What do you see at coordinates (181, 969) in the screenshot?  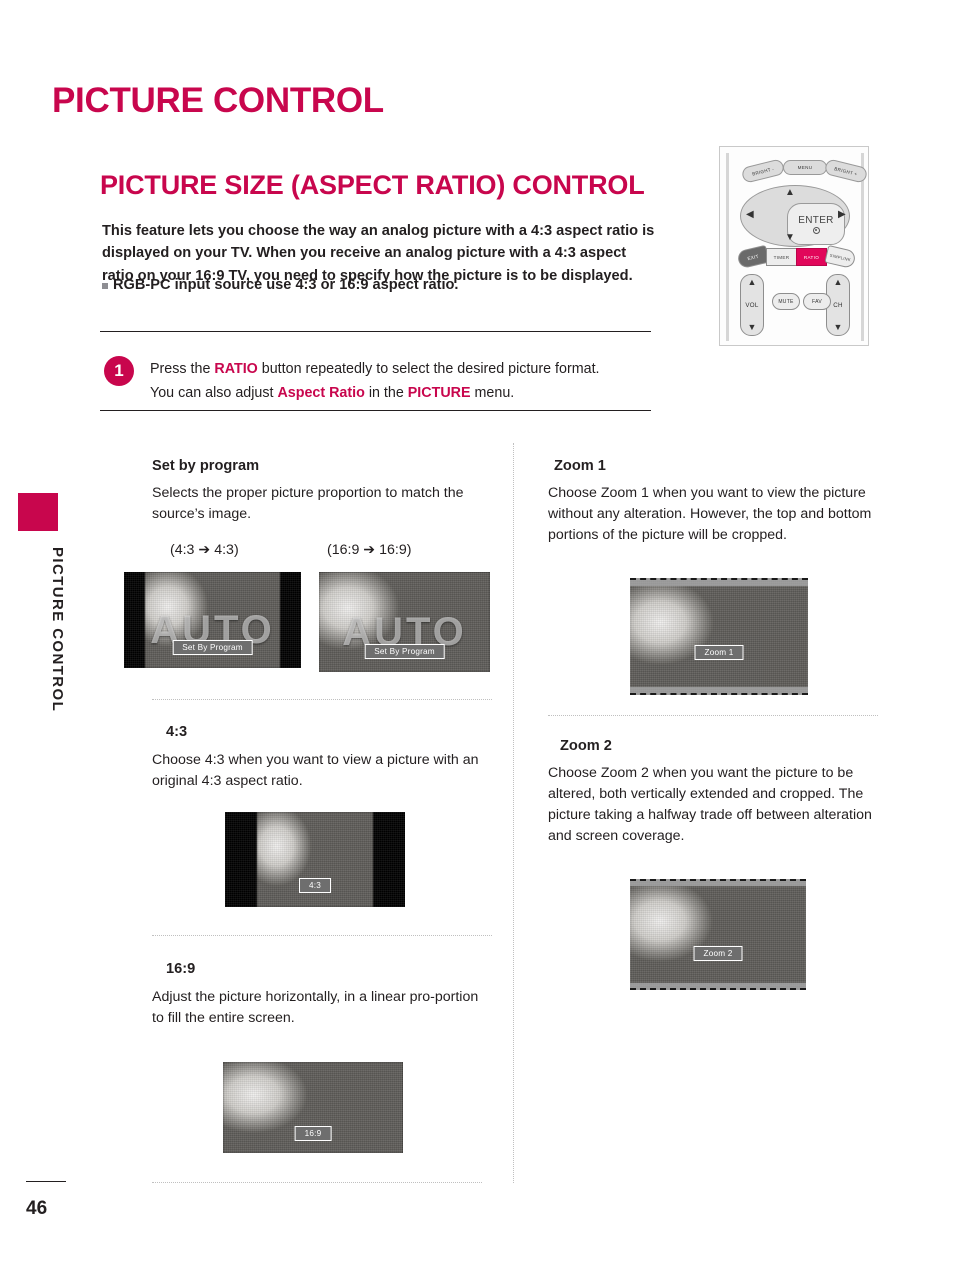 I see `heading-16-9: 16:9` at bounding box center [181, 969].